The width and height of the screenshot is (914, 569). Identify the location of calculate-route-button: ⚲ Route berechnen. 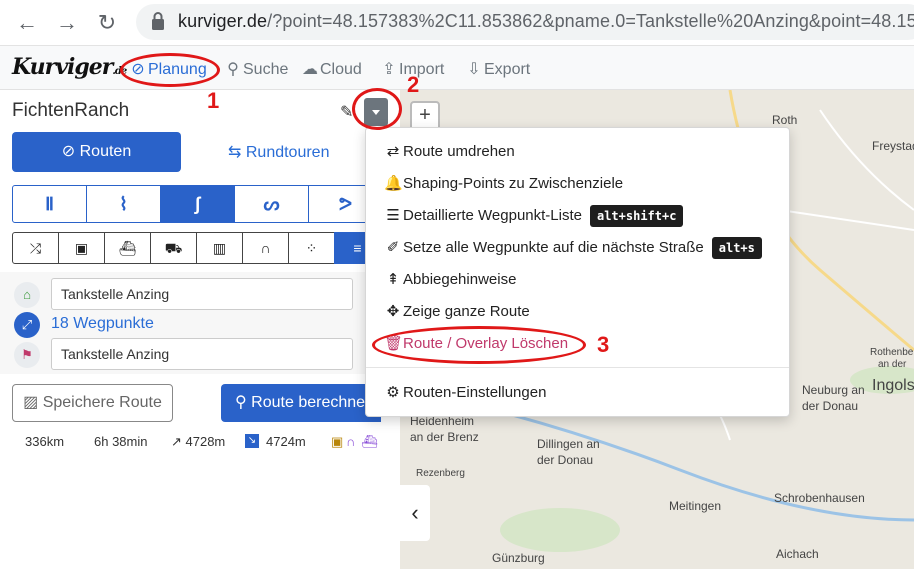
(301, 403).